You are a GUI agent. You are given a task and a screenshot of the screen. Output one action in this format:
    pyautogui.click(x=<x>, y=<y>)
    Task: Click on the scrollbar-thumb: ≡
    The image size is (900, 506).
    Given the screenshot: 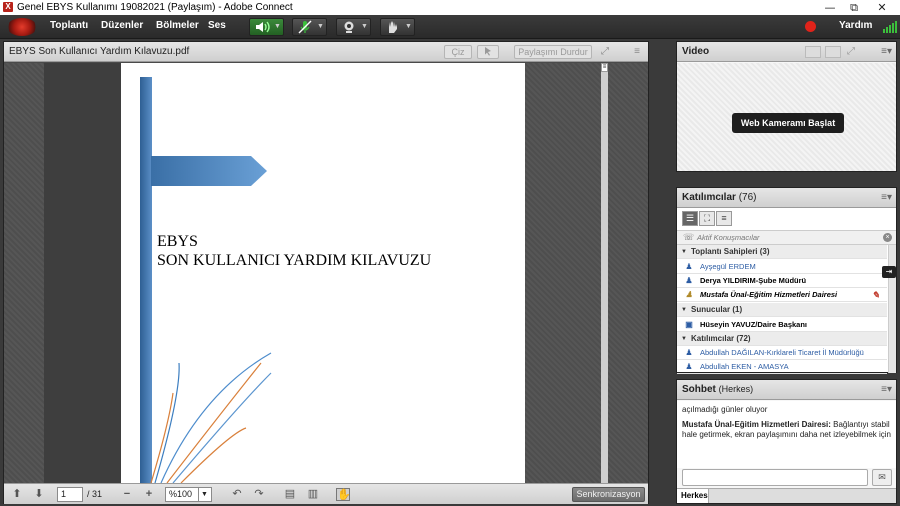 What is the action you would take?
    pyautogui.click(x=604, y=67)
    